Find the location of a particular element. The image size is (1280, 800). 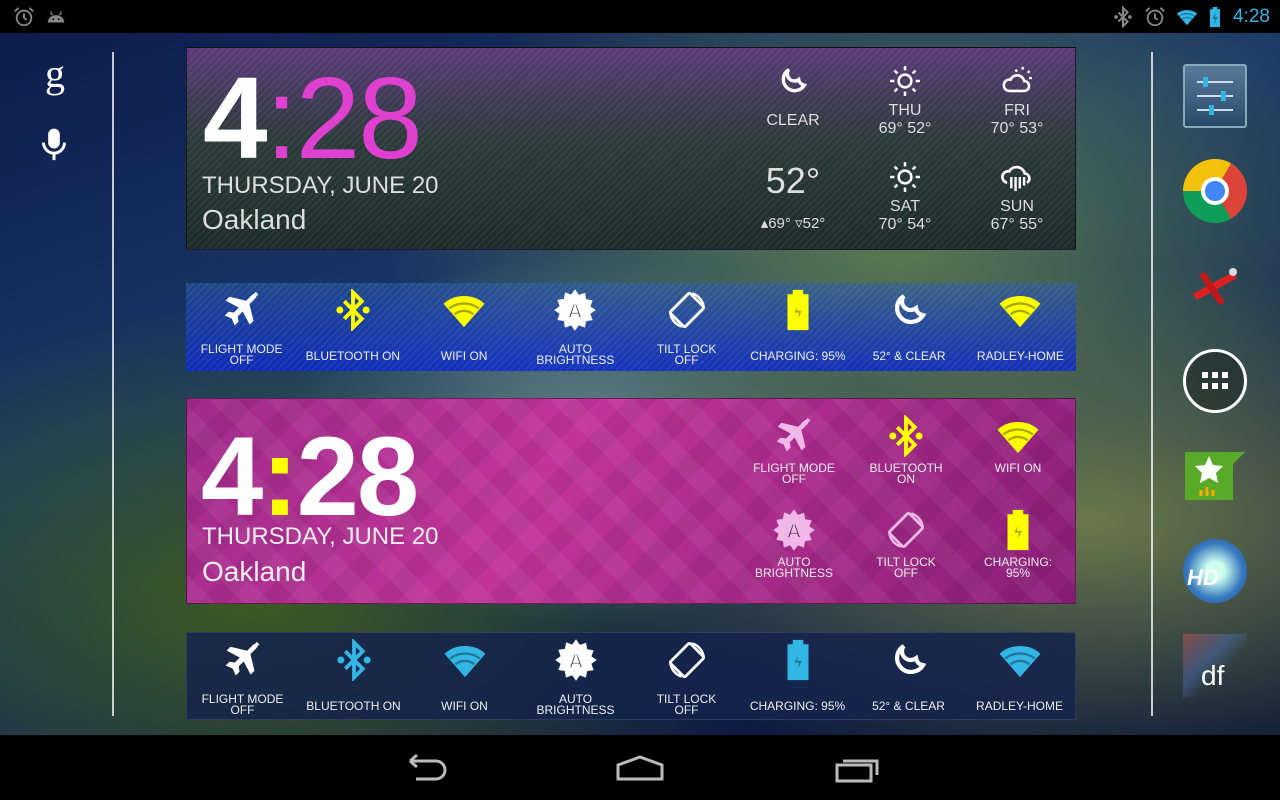

all-apps-icon is located at coordinates (1215, 381).